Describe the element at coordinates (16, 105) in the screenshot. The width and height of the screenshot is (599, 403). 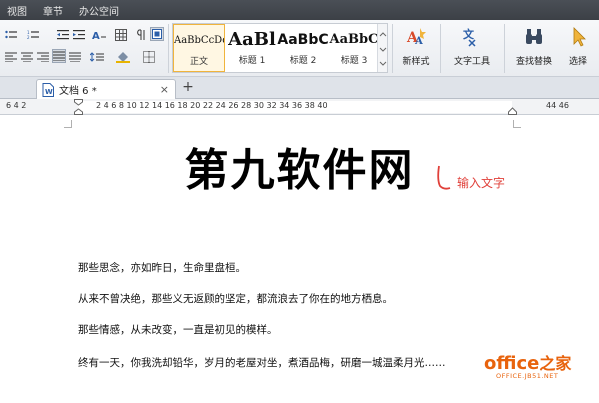
I see `ruler-left-marks: 6 4 2` at that location.